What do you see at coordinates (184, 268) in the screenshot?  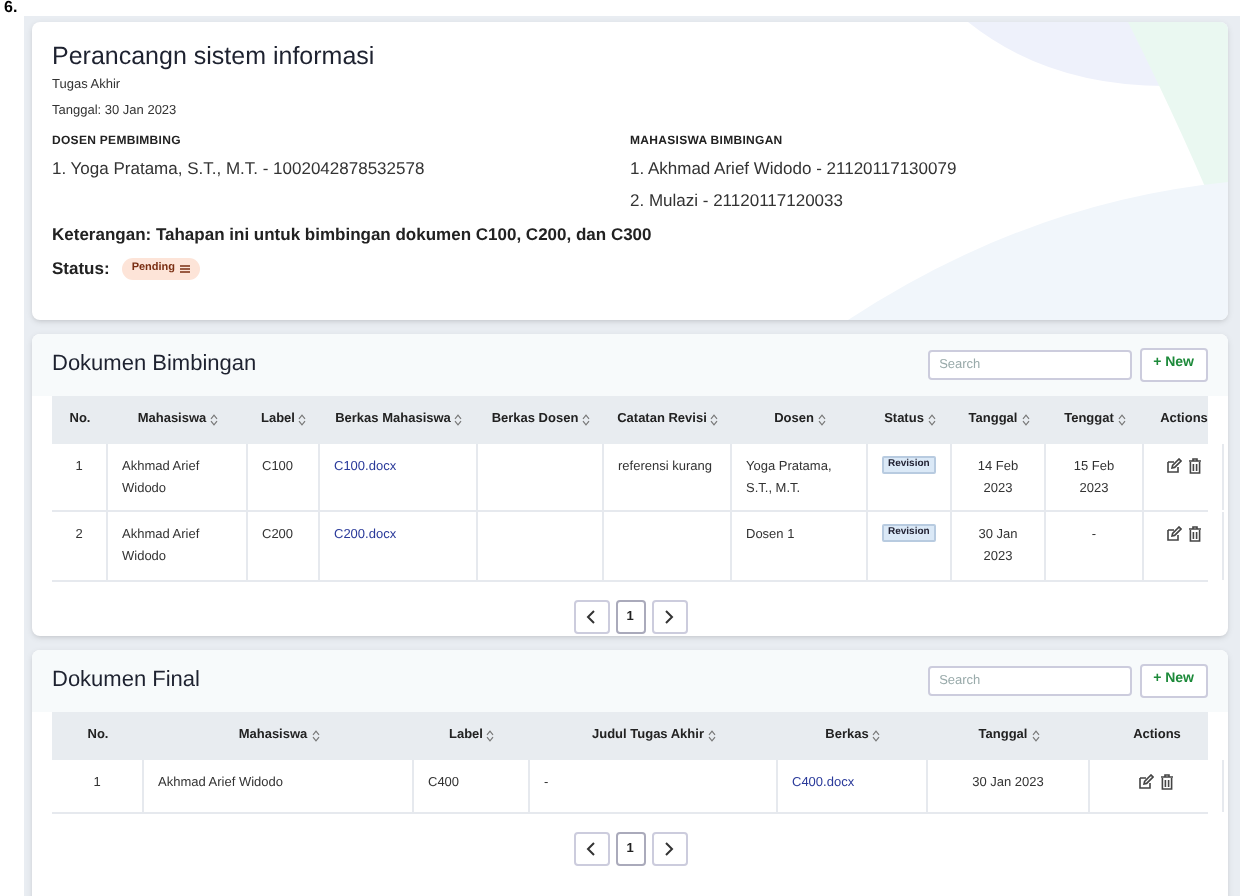 I see `list-icon` at bounding box center [184, 268].